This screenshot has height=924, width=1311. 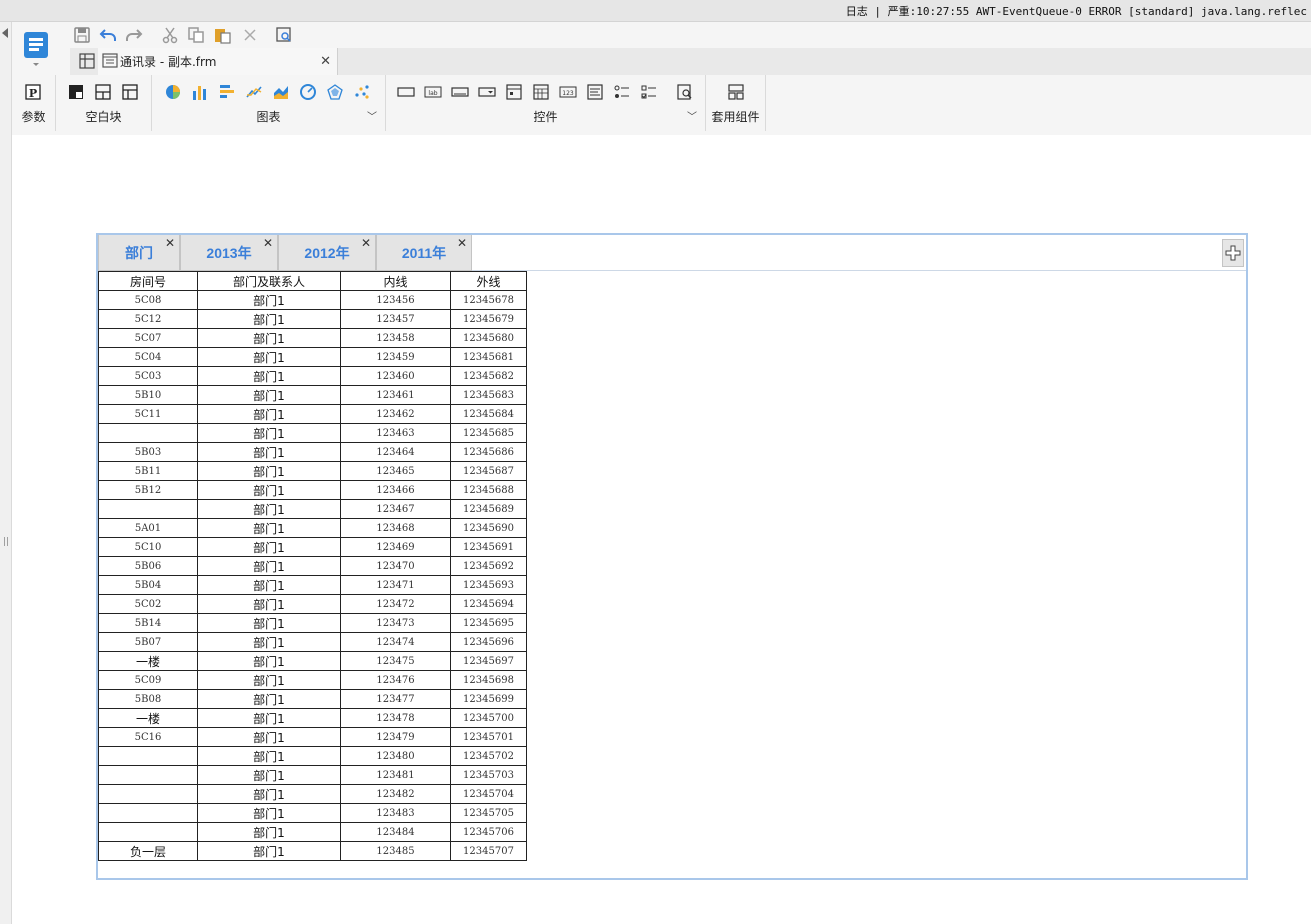 What do you see at coordinates (487, 92) in the screenshot?
I see `combo-box-widget-icon` at bounding box center [487, 92].